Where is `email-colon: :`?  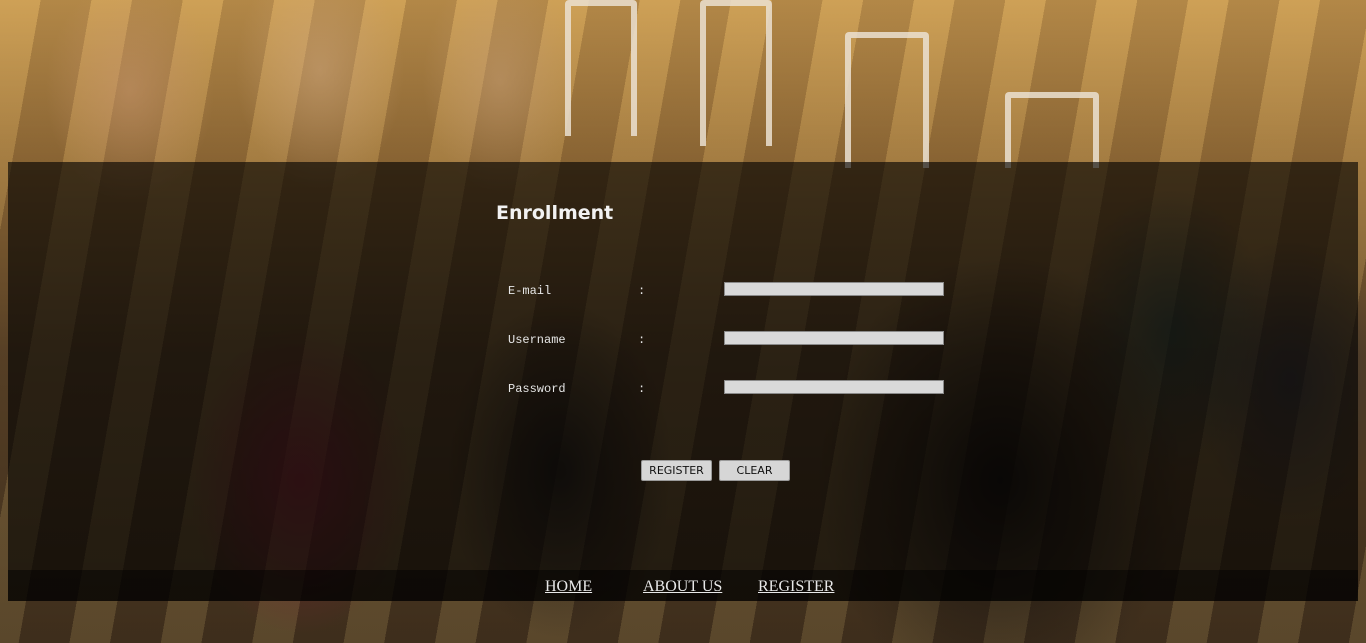 email-colon: : is located at coordinates (642, 291).